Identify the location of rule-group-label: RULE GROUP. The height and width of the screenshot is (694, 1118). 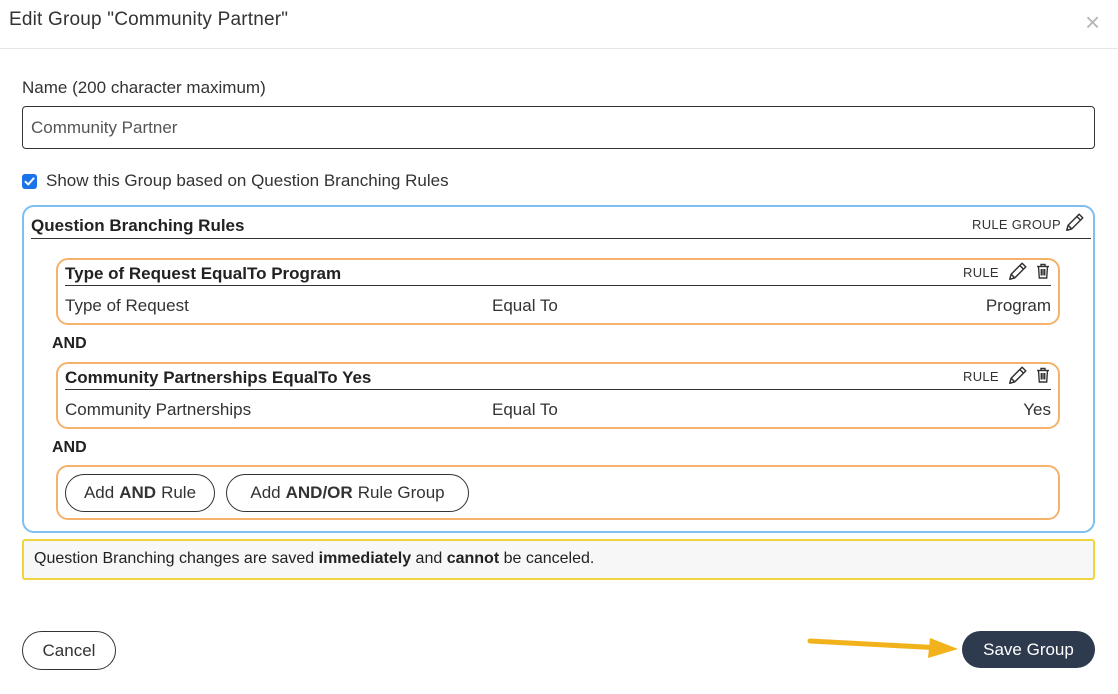
(1016, 224).